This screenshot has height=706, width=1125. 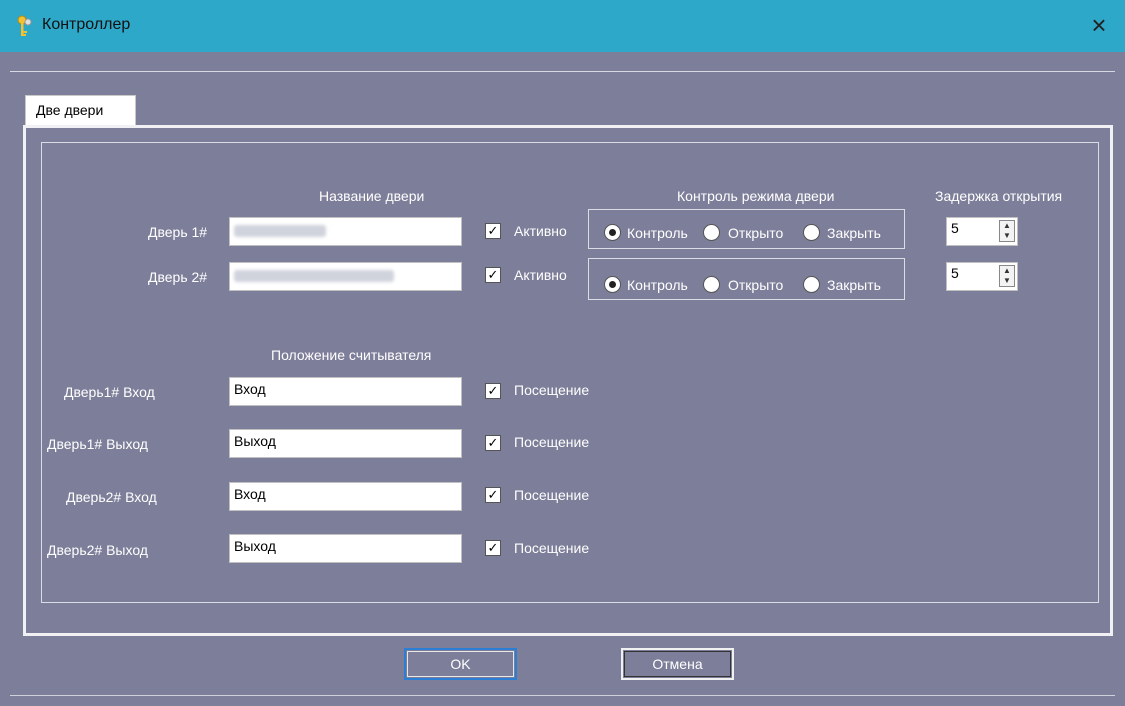 I want to click on reader-1-visit-label: Посещение, so click(x=552, y=390).